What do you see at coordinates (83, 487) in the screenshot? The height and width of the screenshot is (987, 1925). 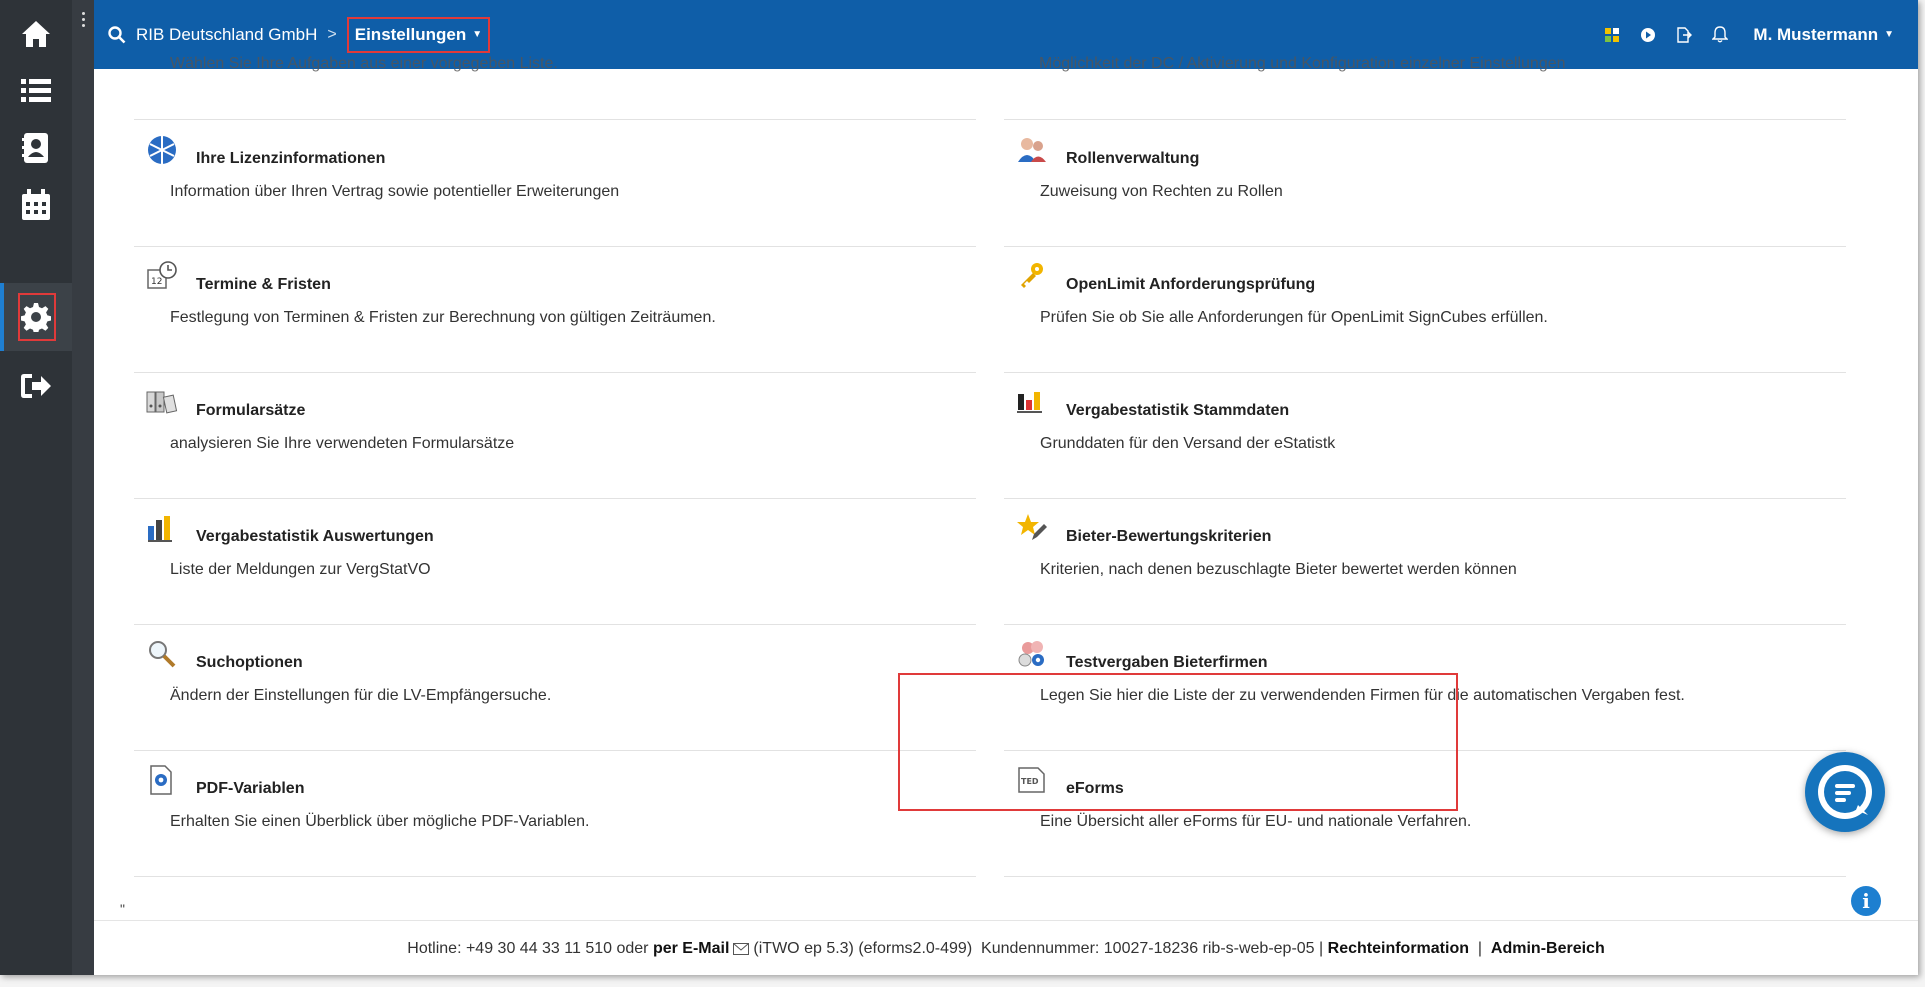 I see `sidebar-toggle-strip` at bounding box center [83, 487].